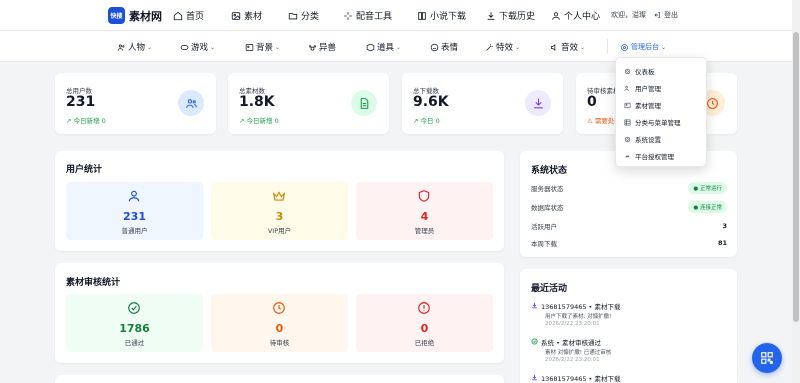 This screenshot has height=383, width=800. Describe the element at coordinates (627, 139) in the screenshot. I see `gear-icon` at that location.